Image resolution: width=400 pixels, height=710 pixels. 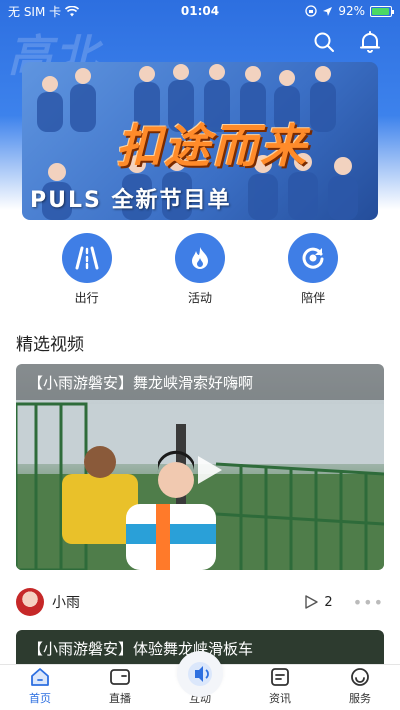 I want to click on featured-videos-title: 精选视频, so click(x=50, y=345).